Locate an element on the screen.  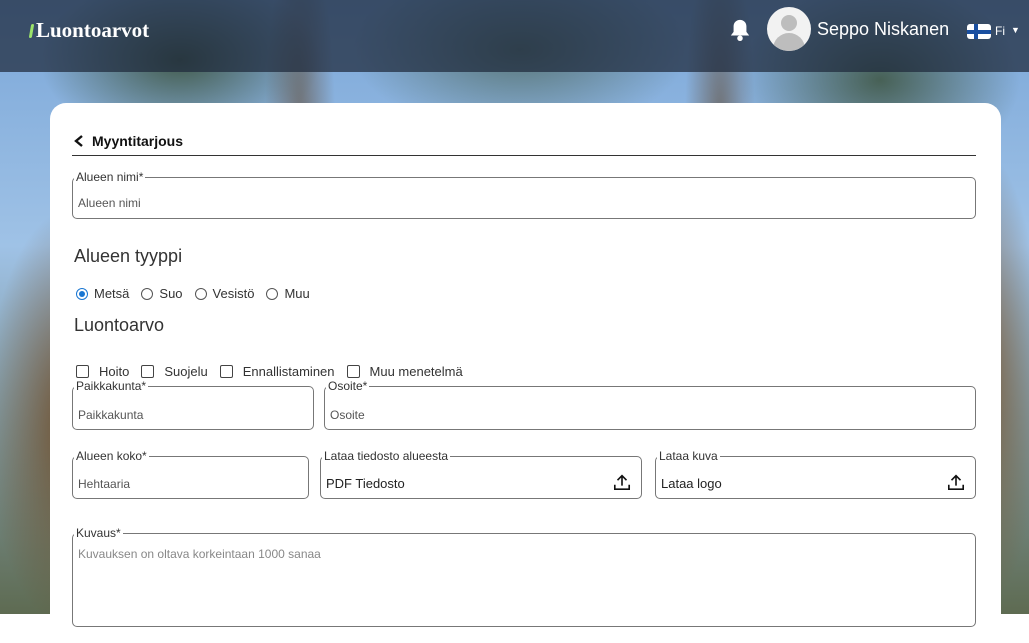
address-input: Osoite is located at coordinates (347, 415).